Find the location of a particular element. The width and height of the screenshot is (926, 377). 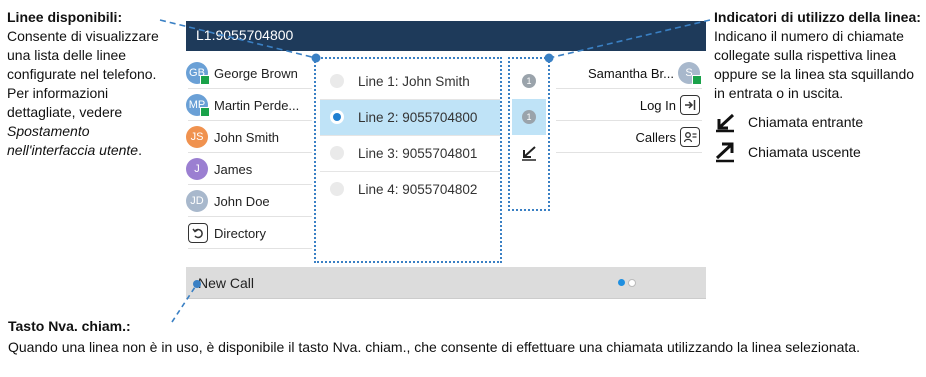

page-dot-active is located at coordinates (621, 282).